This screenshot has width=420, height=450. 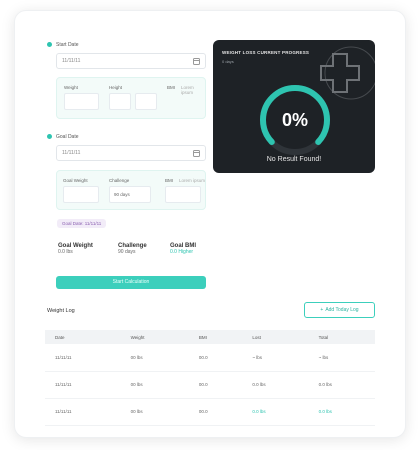 What do you see at coordinates (183, 194) in the screenshot?
I see `goal-bmi-input` at bounding box center [183, 194].